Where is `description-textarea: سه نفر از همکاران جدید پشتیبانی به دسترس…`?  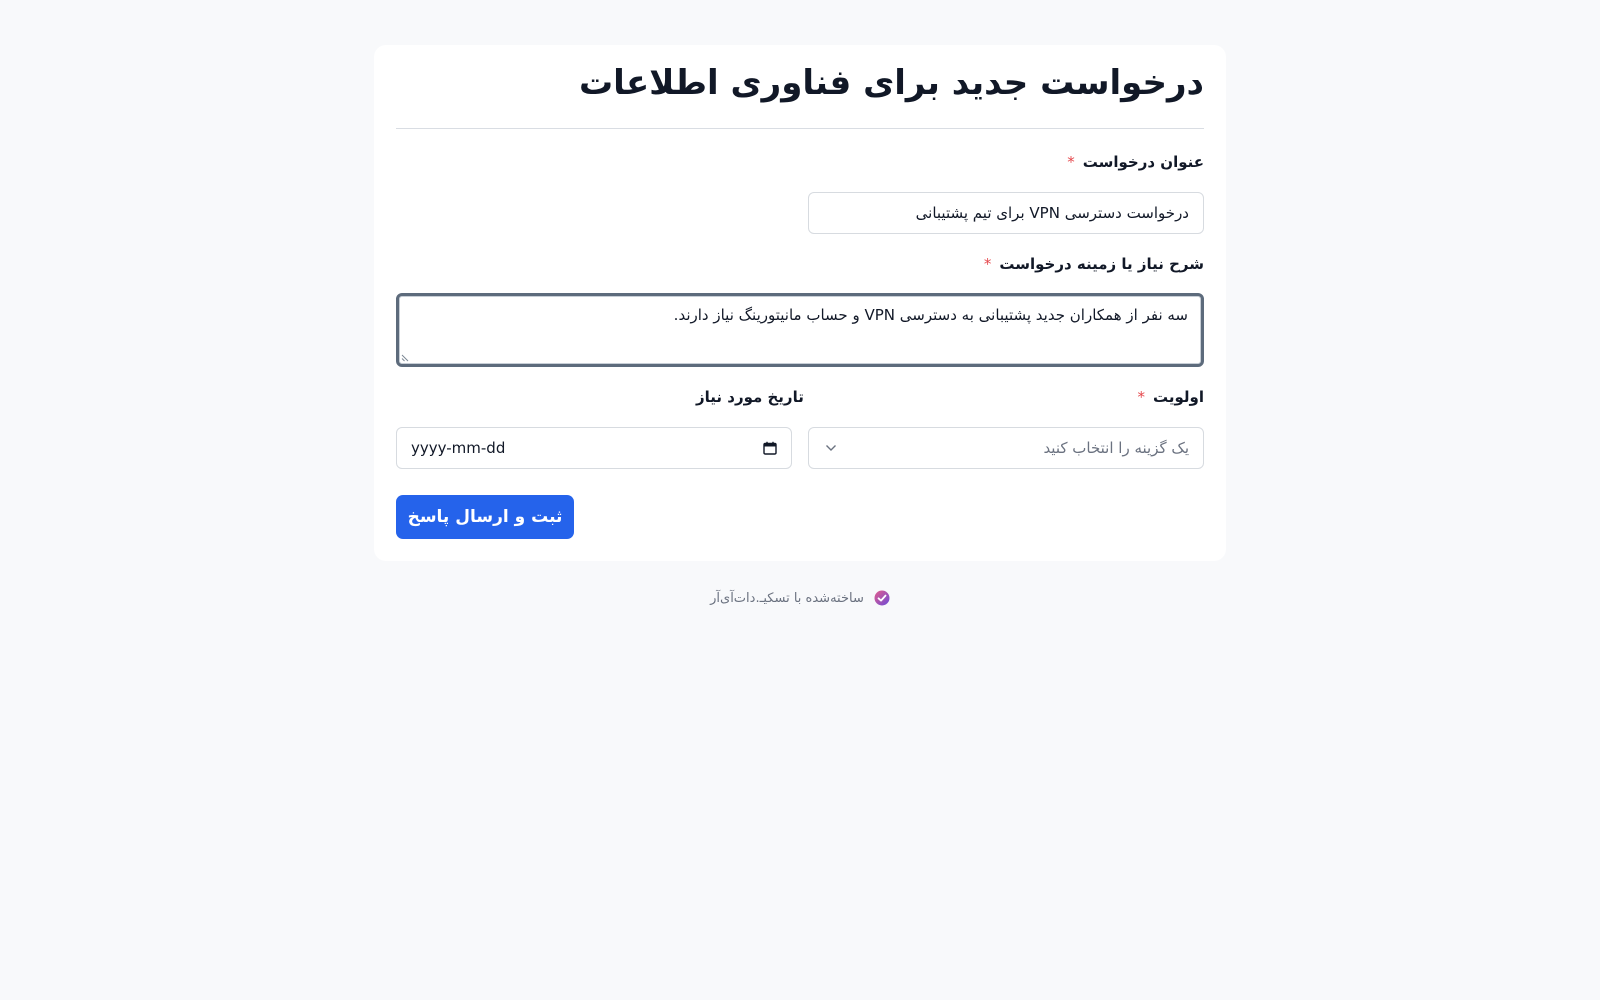 description-textarea: سه نفر از همکاران جدید پشتیبانی به دسترس… is located at coordinates (800, 330).